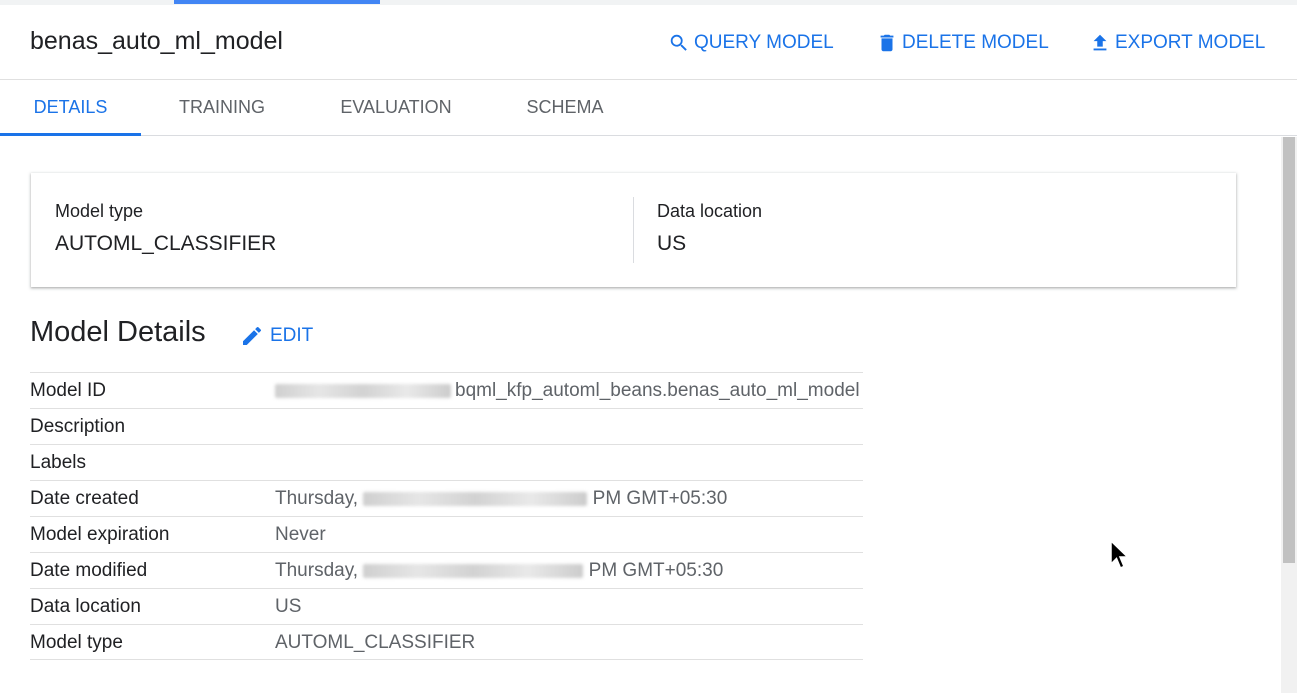 This screenshot has width=1297, height=693. What do you see at coordinates (446, 426) in the screenshot?
I see `table-row: Description` at bounding box center [446, 426].